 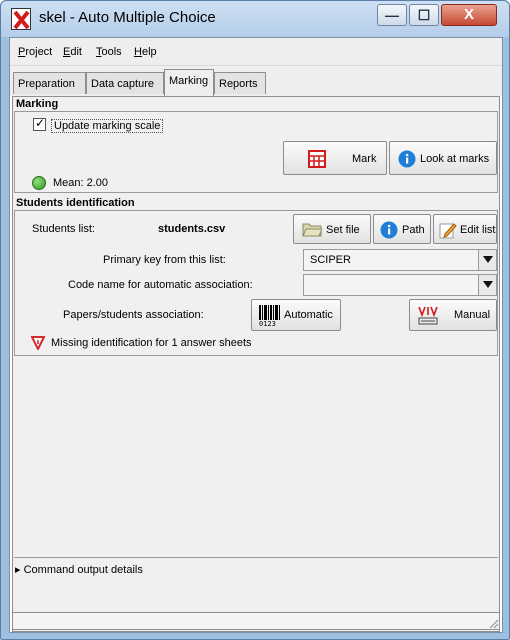 I want to click on menu-tools-label: ools, so click(x=111, y=52).